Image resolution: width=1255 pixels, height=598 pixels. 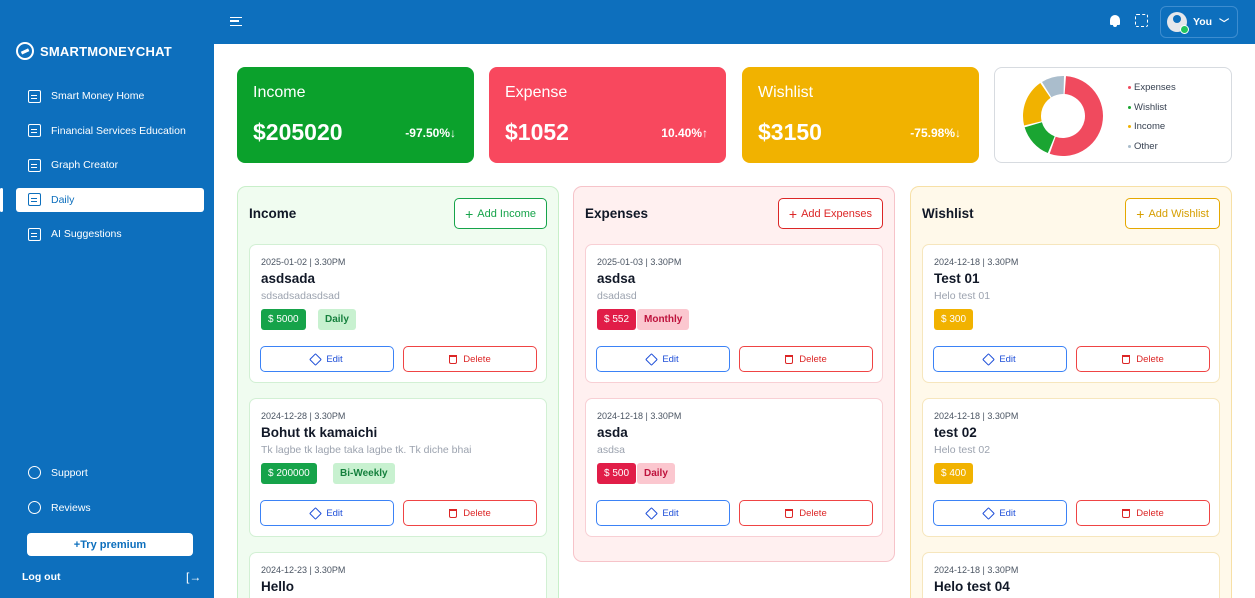 What do you see at coordinates (193, 577) in the screenshot?
I see `logout-icon: [→` at bounding box center [193, 577].